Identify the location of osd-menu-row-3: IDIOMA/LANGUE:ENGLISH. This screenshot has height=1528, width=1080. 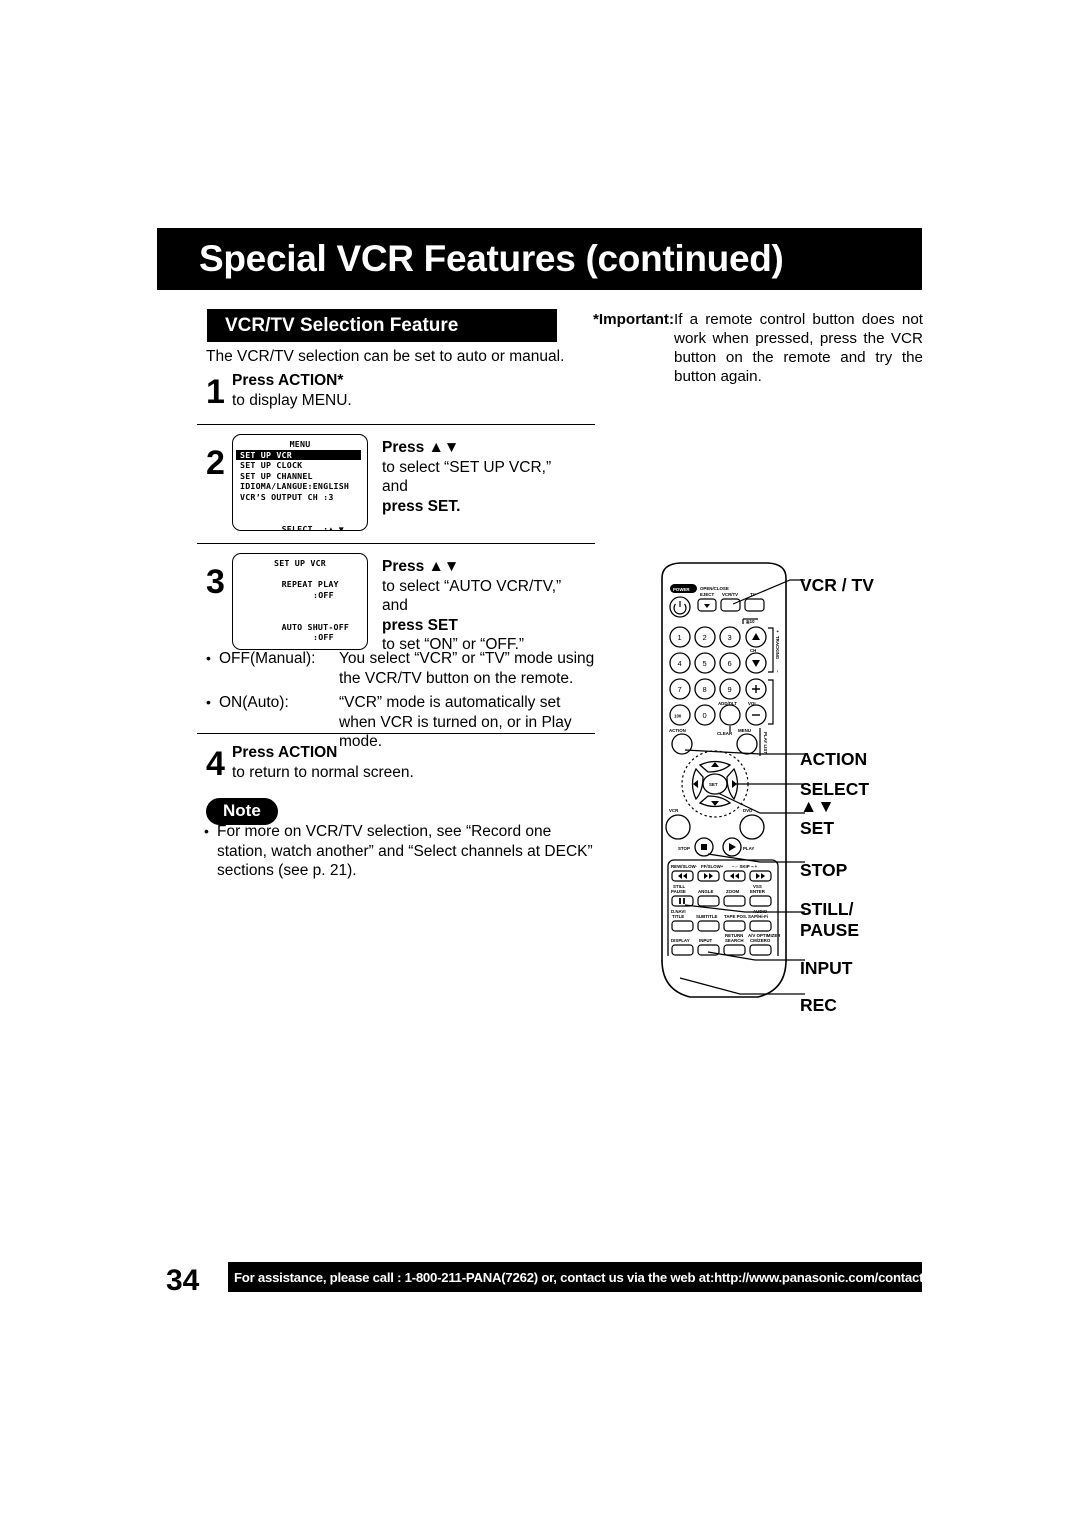
(295, 486).